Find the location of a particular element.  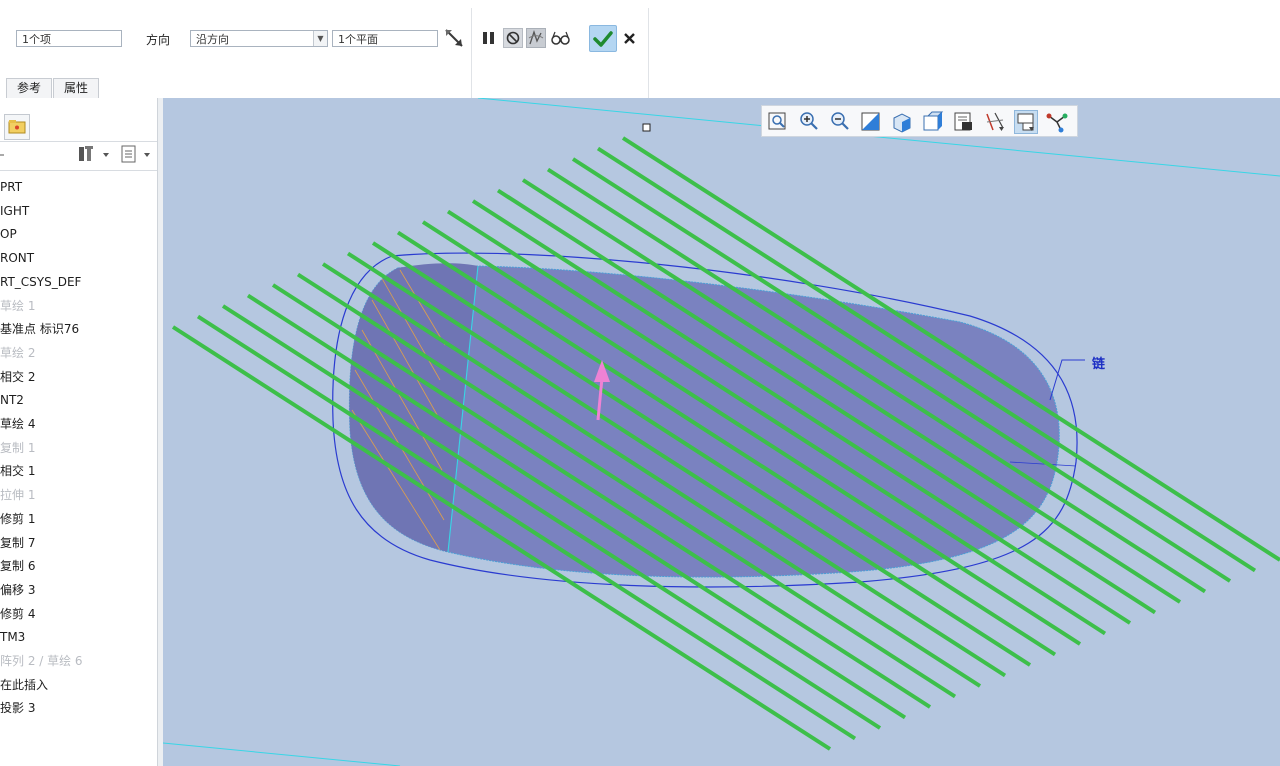

items-collector-value: 1个项 is located at coordinates (36, 39).